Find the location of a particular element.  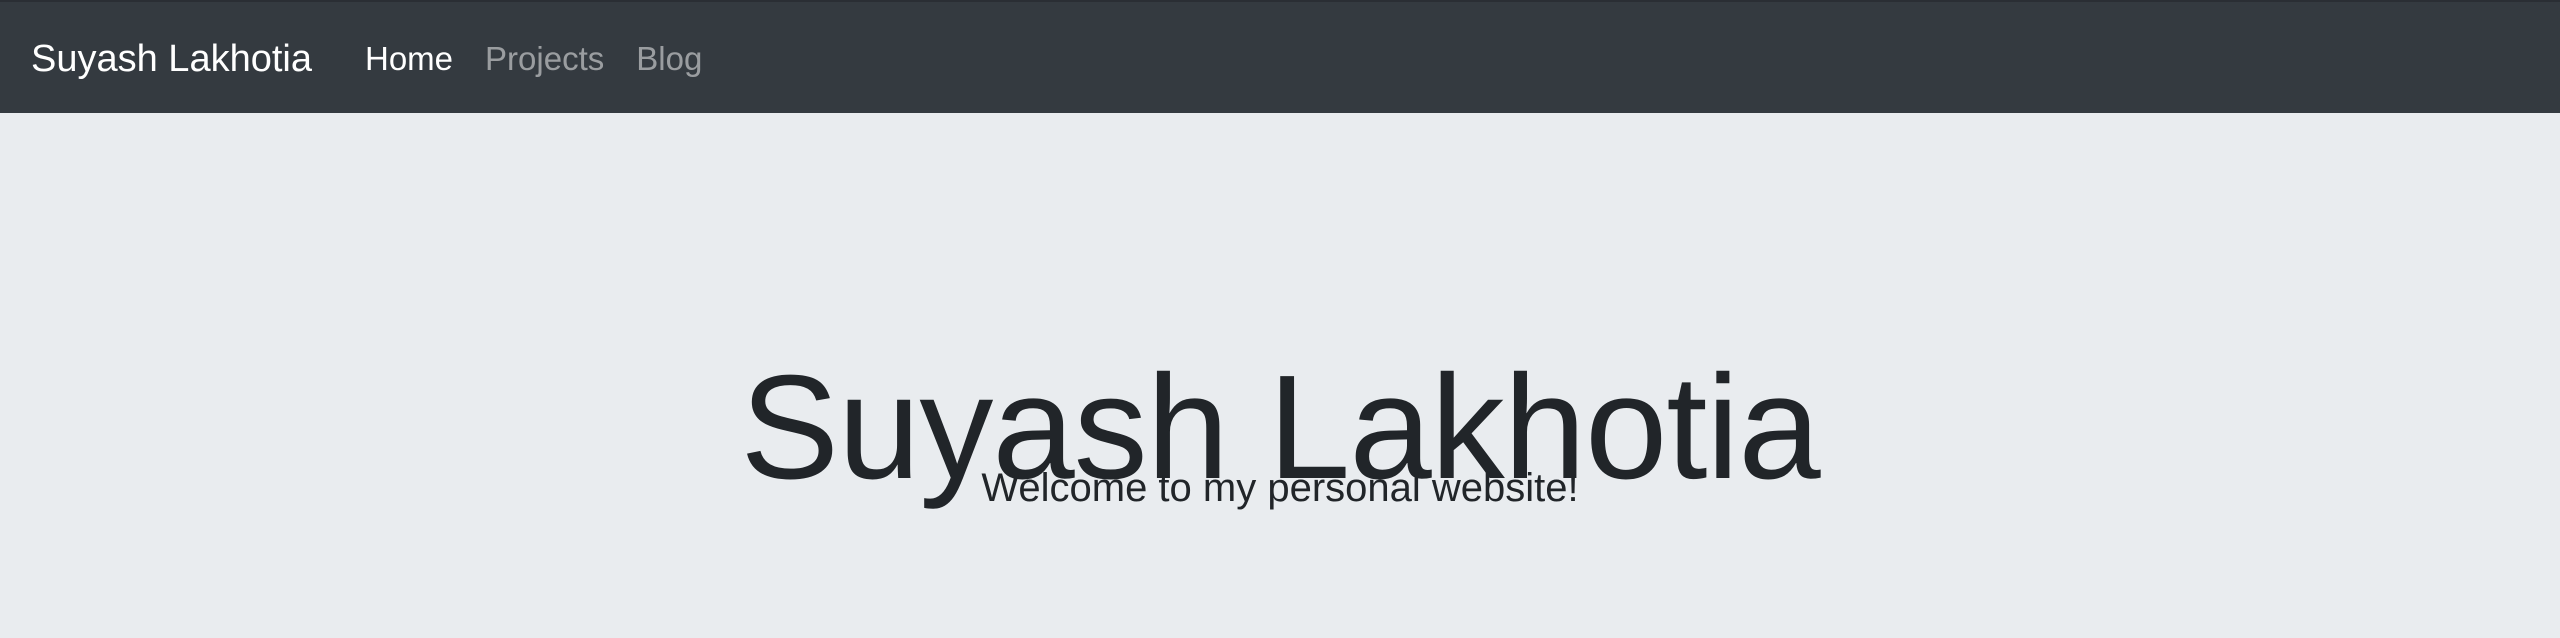

nav-links: Home Projects Blog is located at coordinates (549, 59).